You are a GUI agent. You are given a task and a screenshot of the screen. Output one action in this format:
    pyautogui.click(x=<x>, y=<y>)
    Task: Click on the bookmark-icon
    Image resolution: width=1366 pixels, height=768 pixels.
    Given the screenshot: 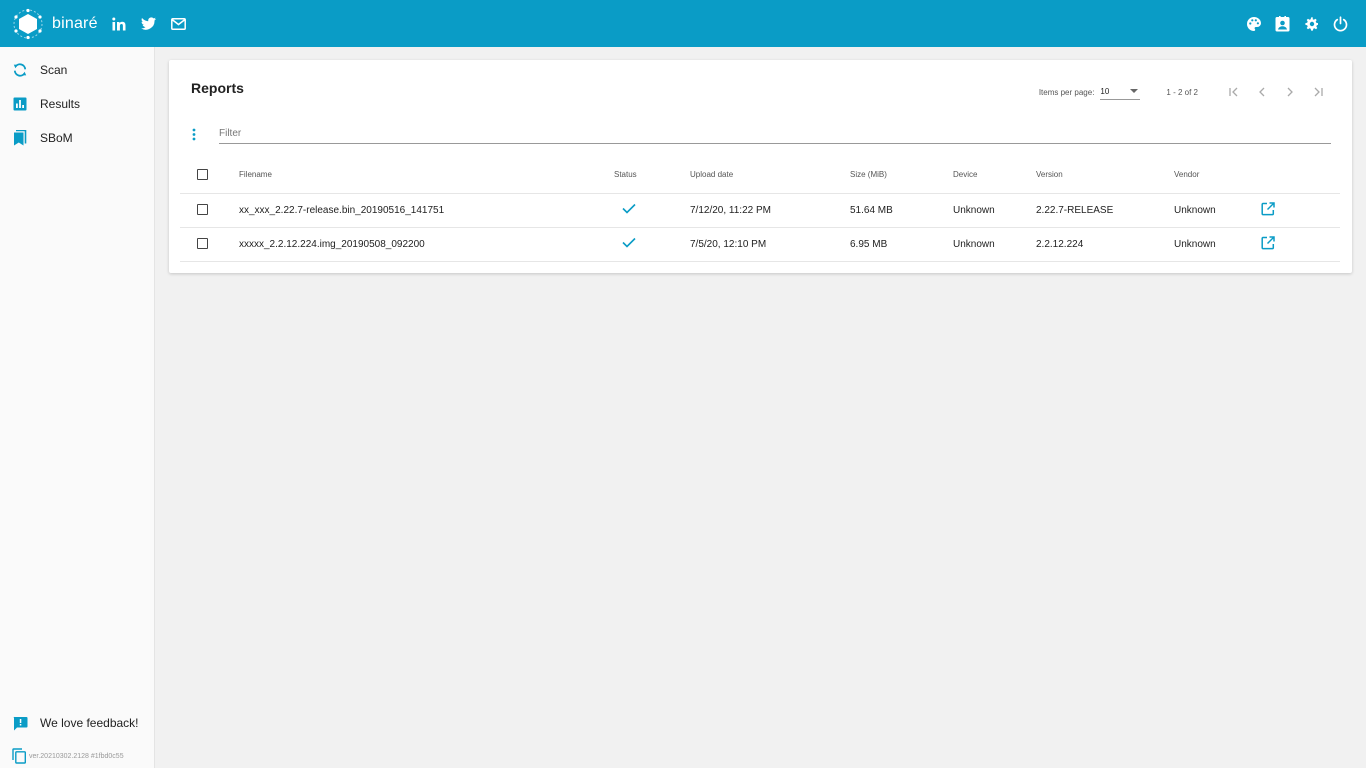 What is the action you would take?
    pyautogui.click(x=20, y=138)
    